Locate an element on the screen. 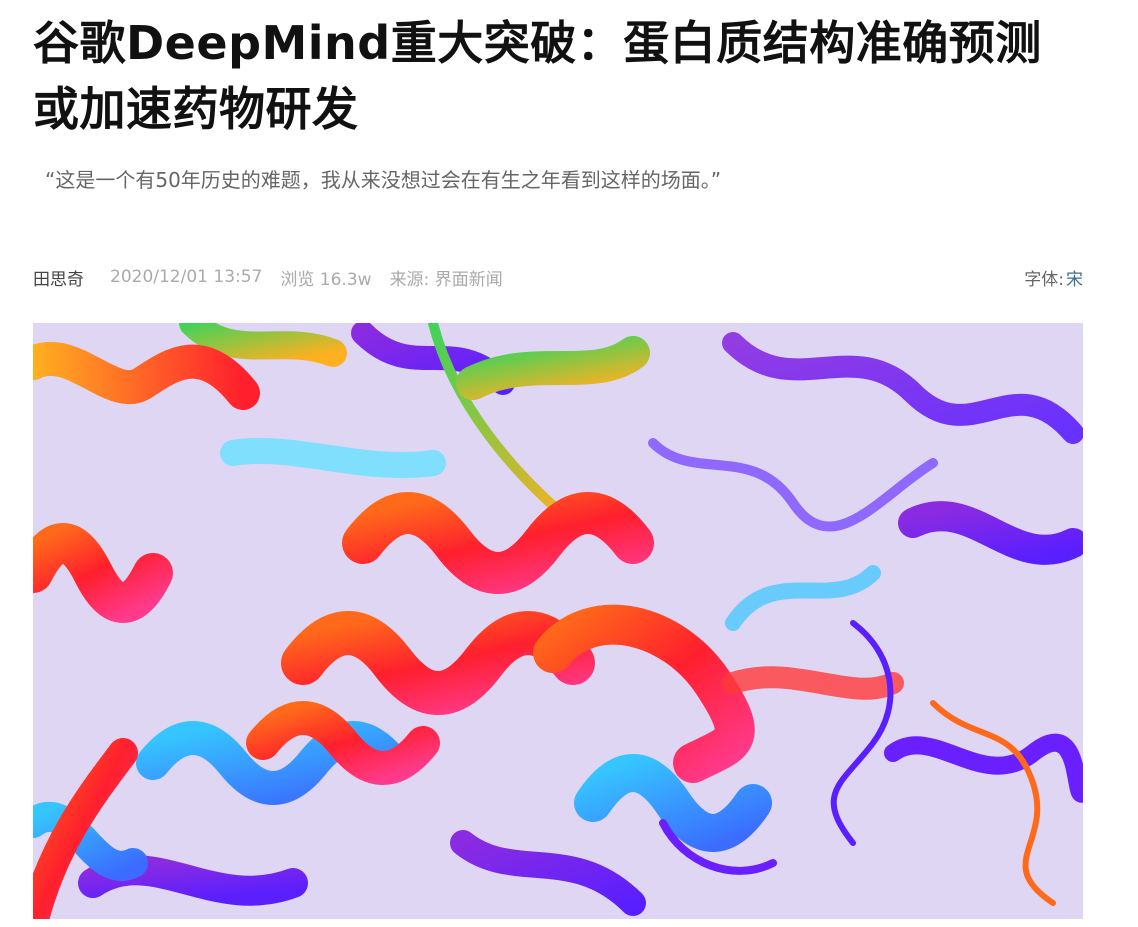 The image size is (1138, 927). author-name: 田思奇 is located at coordinates (58, 277).